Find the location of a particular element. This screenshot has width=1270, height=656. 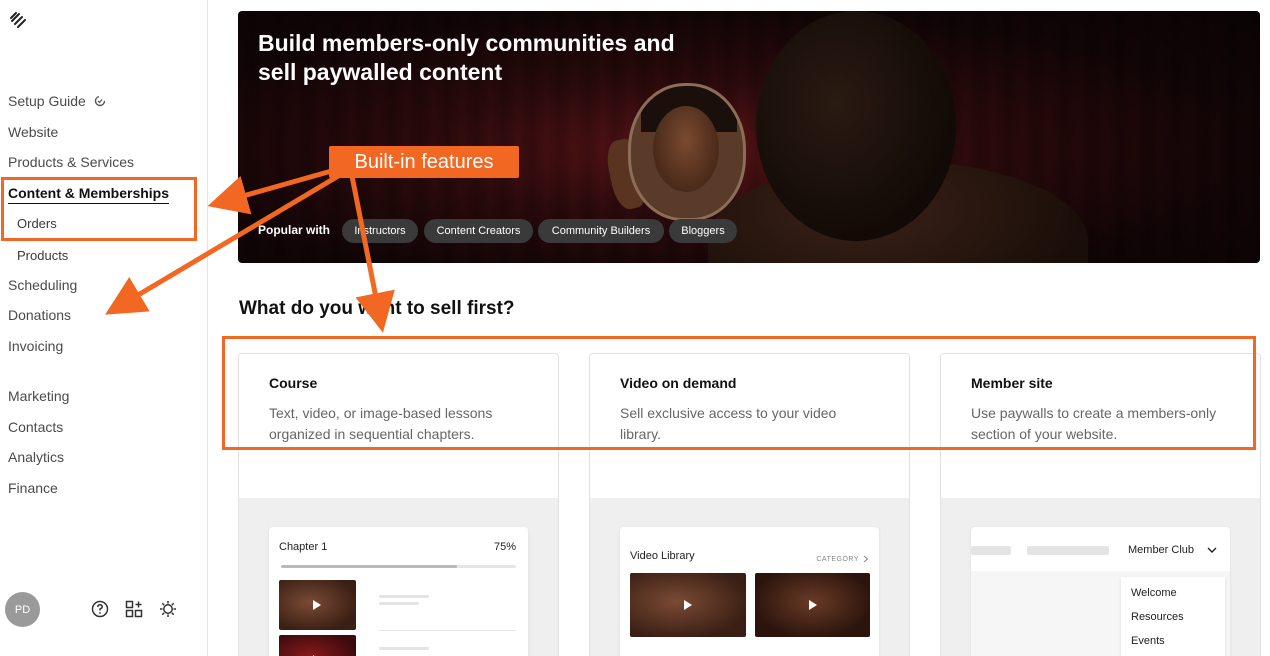

hero-photo-head is located at coordinates (856, 126).